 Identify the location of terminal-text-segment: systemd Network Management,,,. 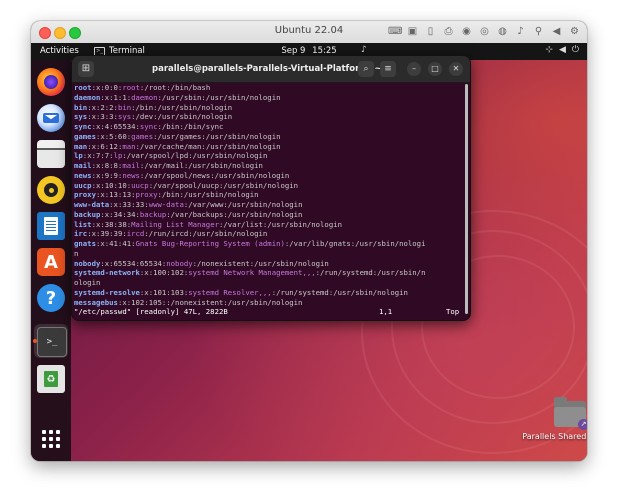
(252, 273).